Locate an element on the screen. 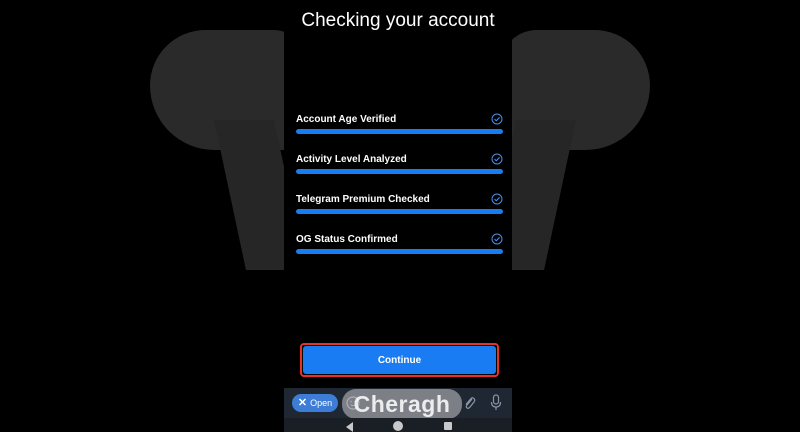 The image size is (800, 432). check-label: Telegram Premium Checked is located at coordinates (363, 199).